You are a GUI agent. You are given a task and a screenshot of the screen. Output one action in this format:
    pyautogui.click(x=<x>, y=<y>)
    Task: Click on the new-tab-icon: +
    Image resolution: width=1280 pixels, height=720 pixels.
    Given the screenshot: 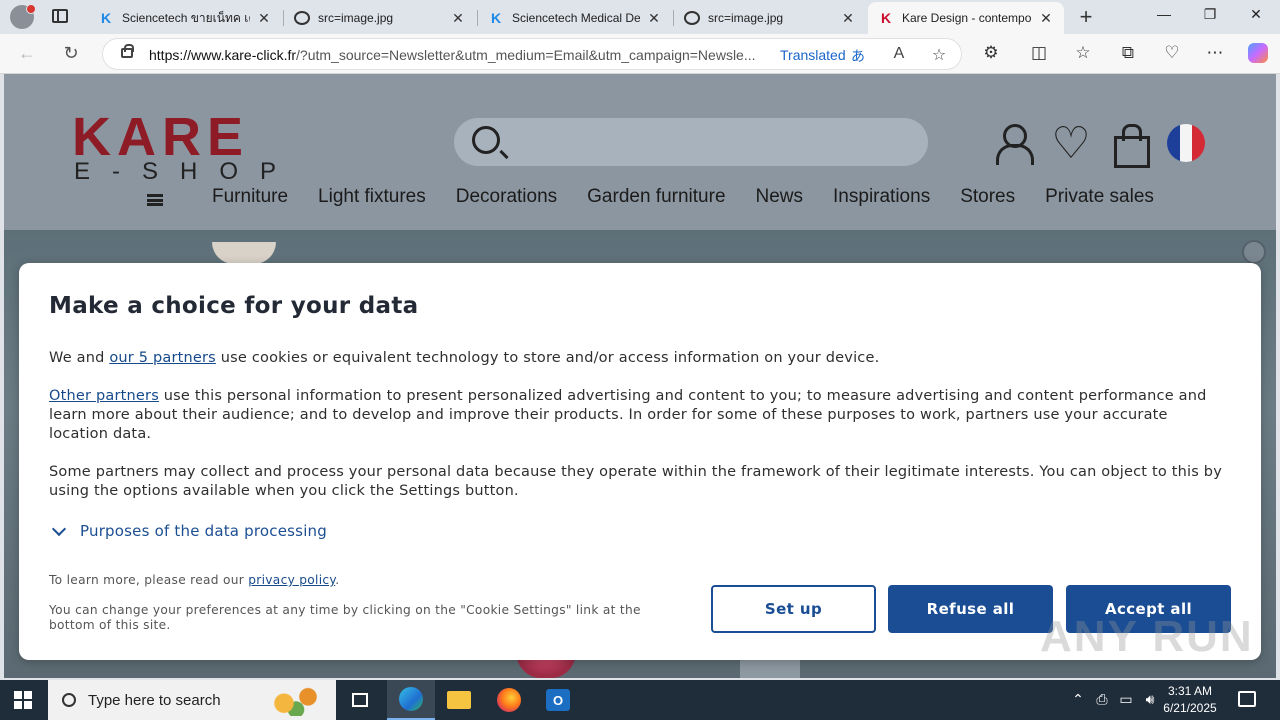 What is the action you would take?
    pyautogui.click(x=1086, y=17)
    